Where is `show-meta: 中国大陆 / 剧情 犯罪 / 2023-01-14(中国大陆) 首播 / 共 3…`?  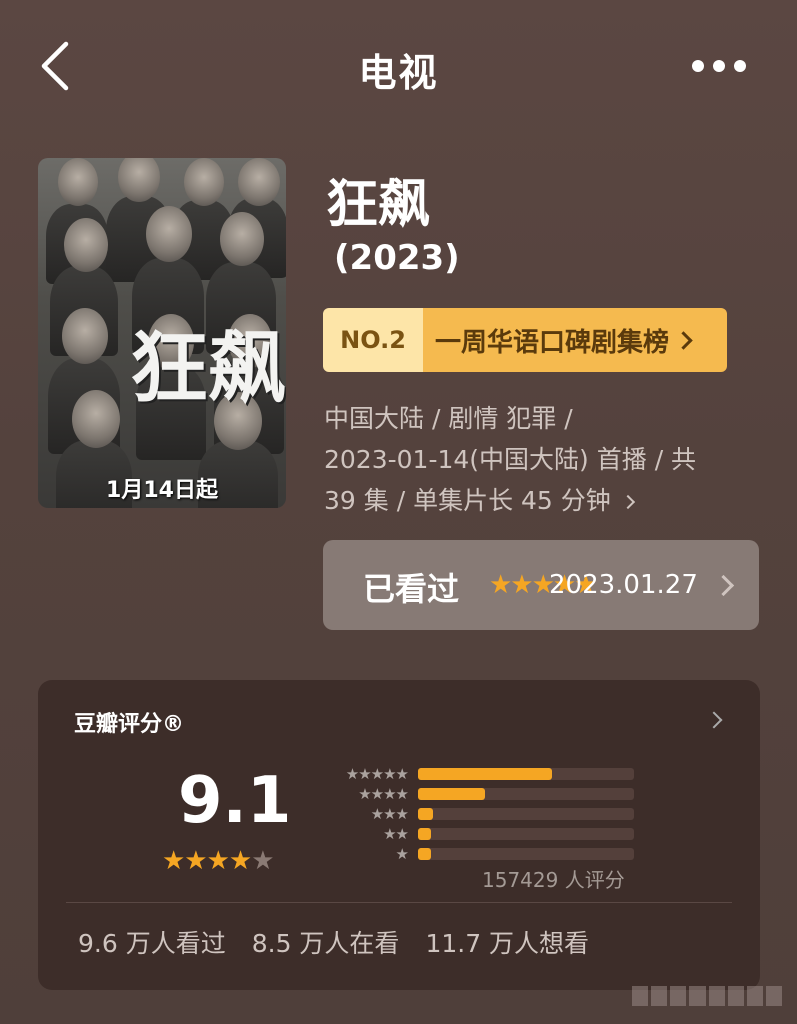
show-meta: 中国大陆 / 剧情 犯罪 / 2023-01-14(中国大陆) 首播 / 共 3… is located at coordinates (534, 459).